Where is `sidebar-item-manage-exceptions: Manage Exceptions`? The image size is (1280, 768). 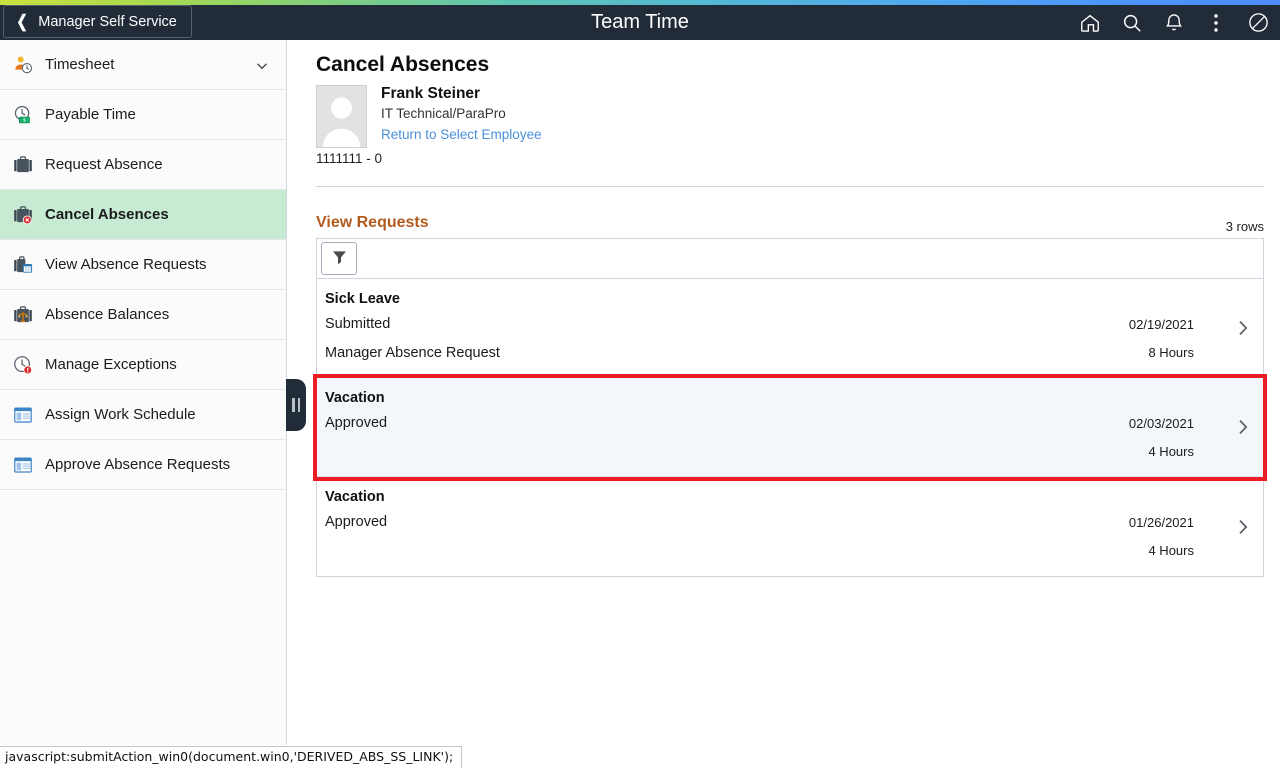
sidebar-item-manage-exceptions: Manage Exceptions is located at coordinates (143, 365).